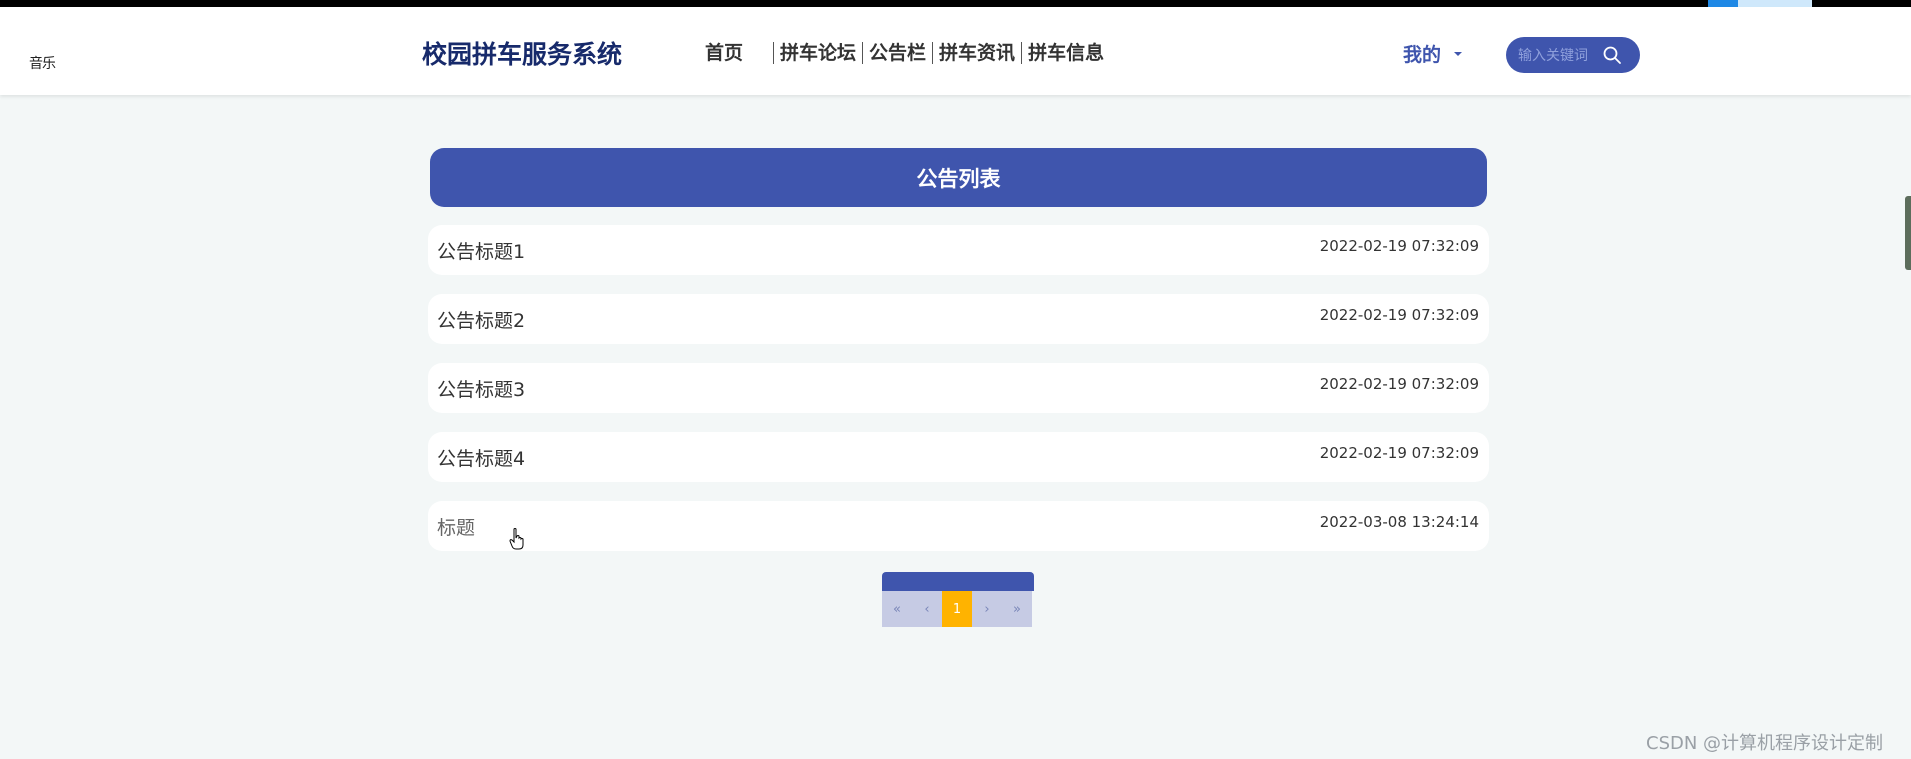 The image size is (1911, 759). Describe the element at coordinates (1017, 609) in the screenshot. I see `last-page-button: »` at that location.